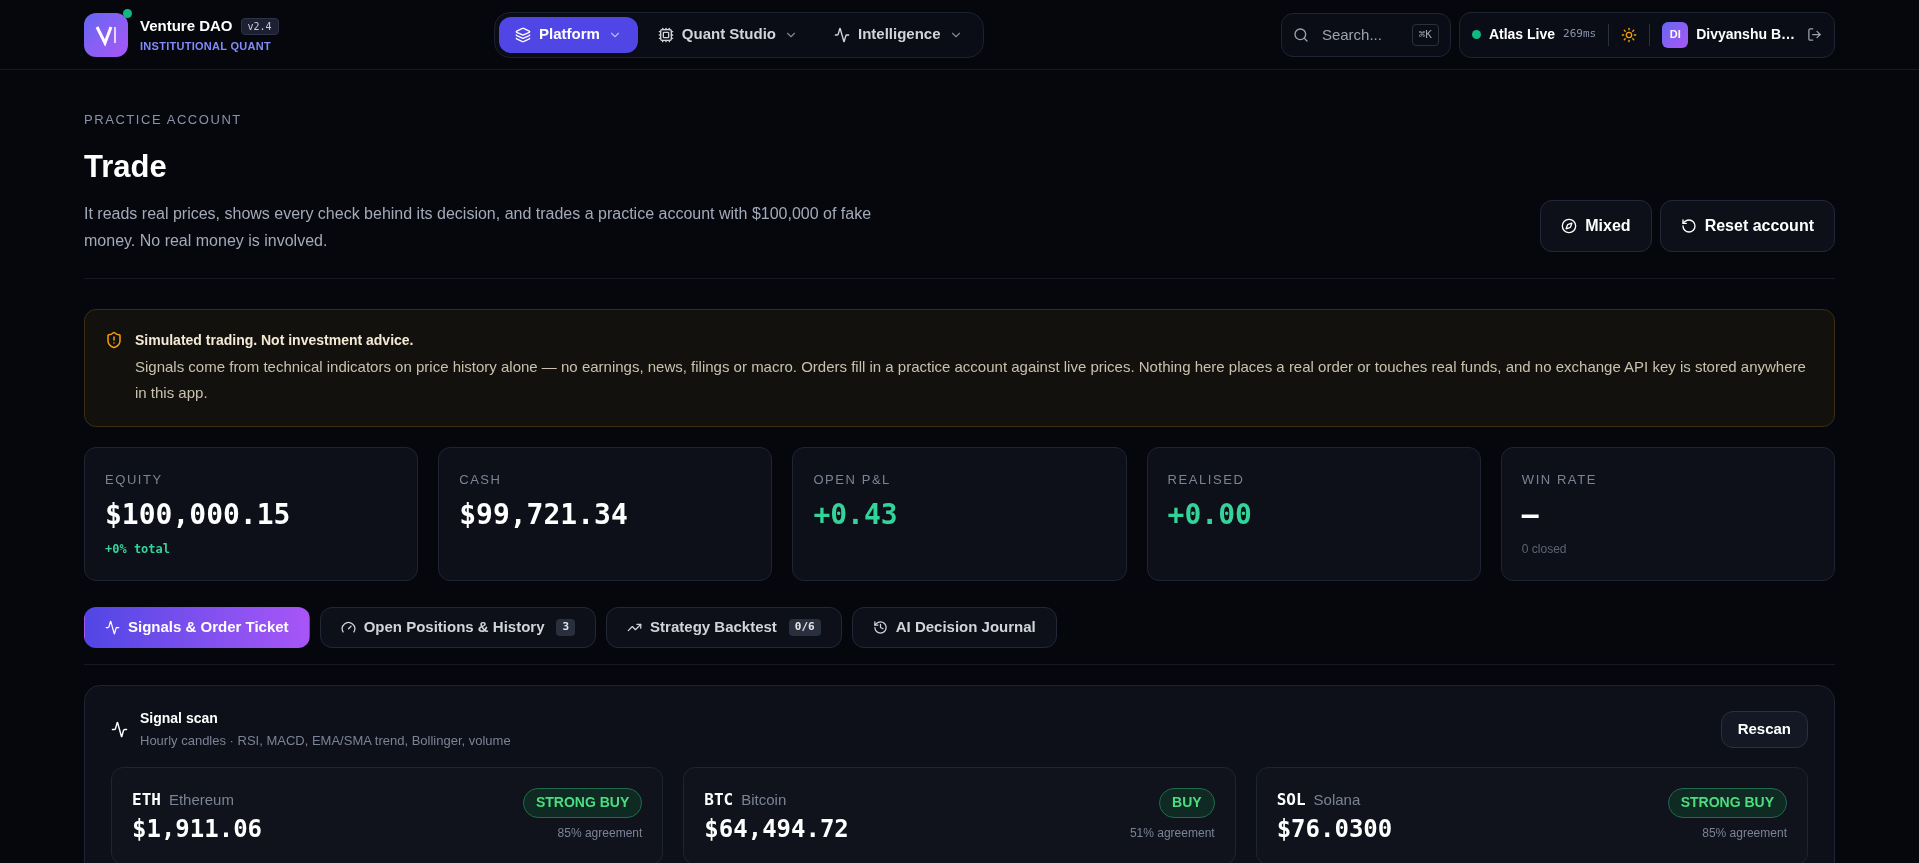 This screenshot has width=1919, height=863. I want to click on signal-card: ETH Ethereum $1,911.06 STRONG BUY 85% agreement, so click(387, 814).